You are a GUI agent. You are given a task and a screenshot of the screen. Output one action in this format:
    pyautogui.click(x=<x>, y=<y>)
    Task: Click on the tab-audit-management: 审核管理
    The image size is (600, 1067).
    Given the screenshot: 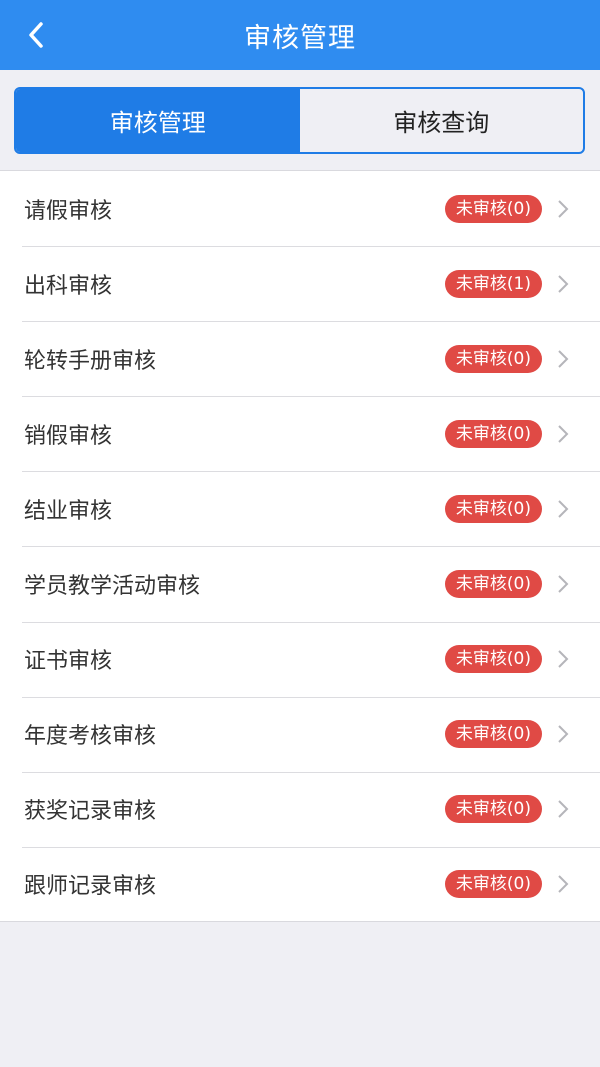 What is the action you would take?
    pyautogui.click(x=158, y=120)
    